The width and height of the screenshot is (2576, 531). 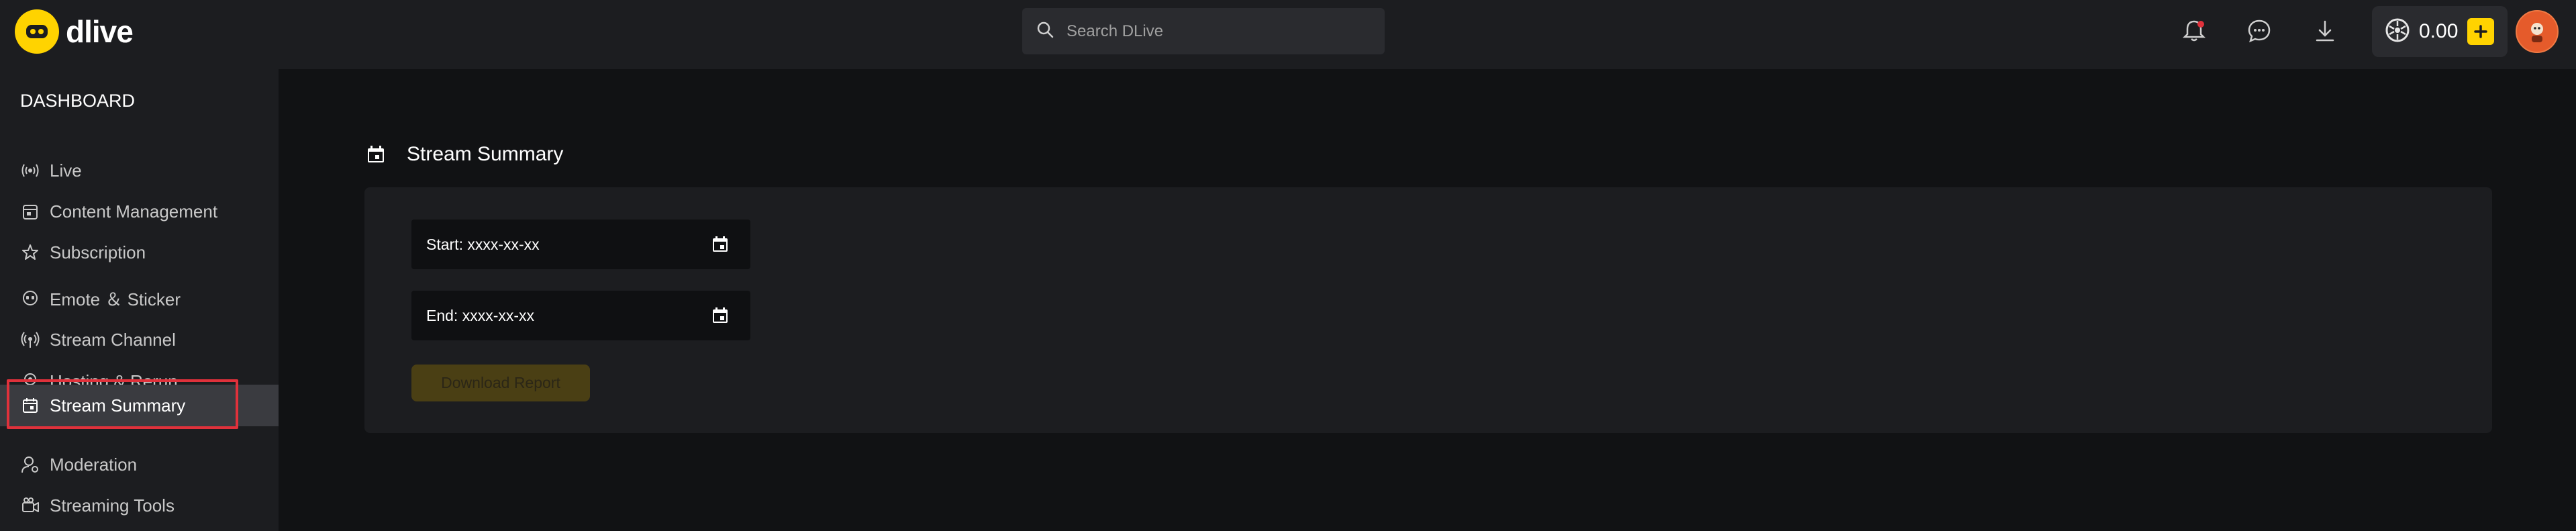 What do you see at coordinates (139, 464) in the screenshot?
I see `sidebar-item-moderation: Moderation` at bounding box center [139, 464].